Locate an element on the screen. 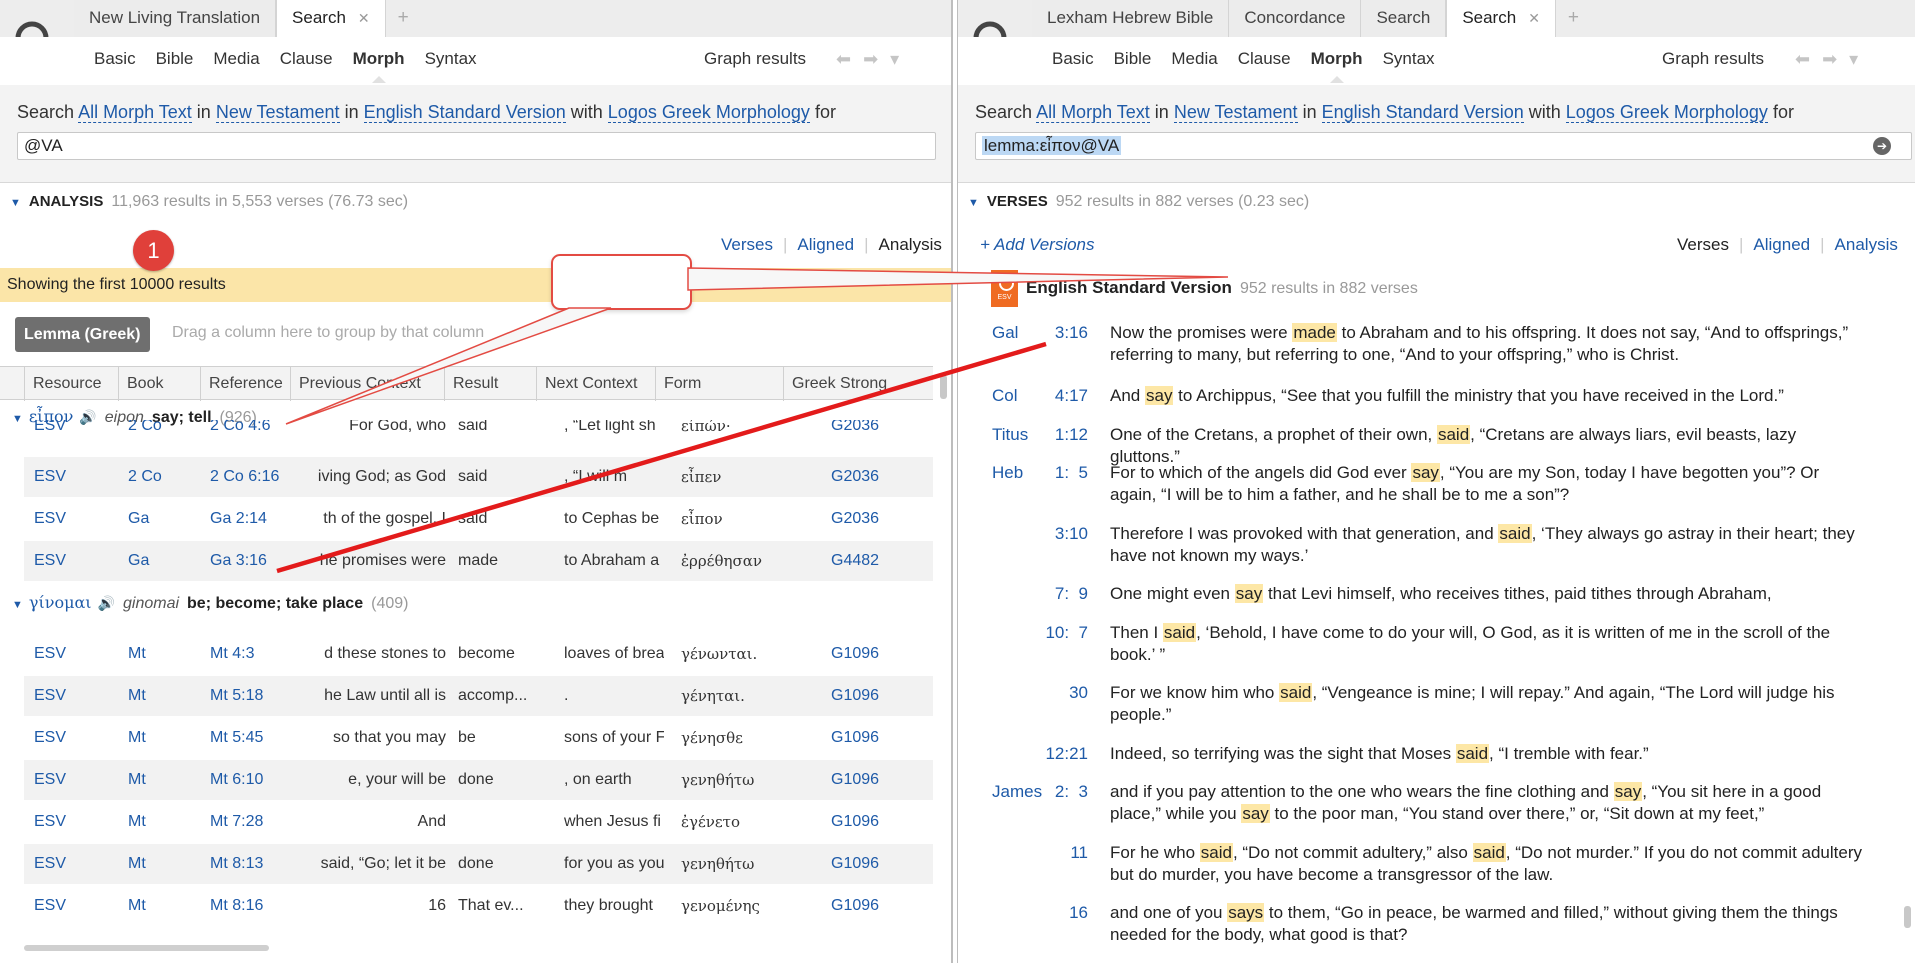 This screenshot has height=963, width=1915. add-versions-link: + Add Versions is located at coordinates (1037, 245).